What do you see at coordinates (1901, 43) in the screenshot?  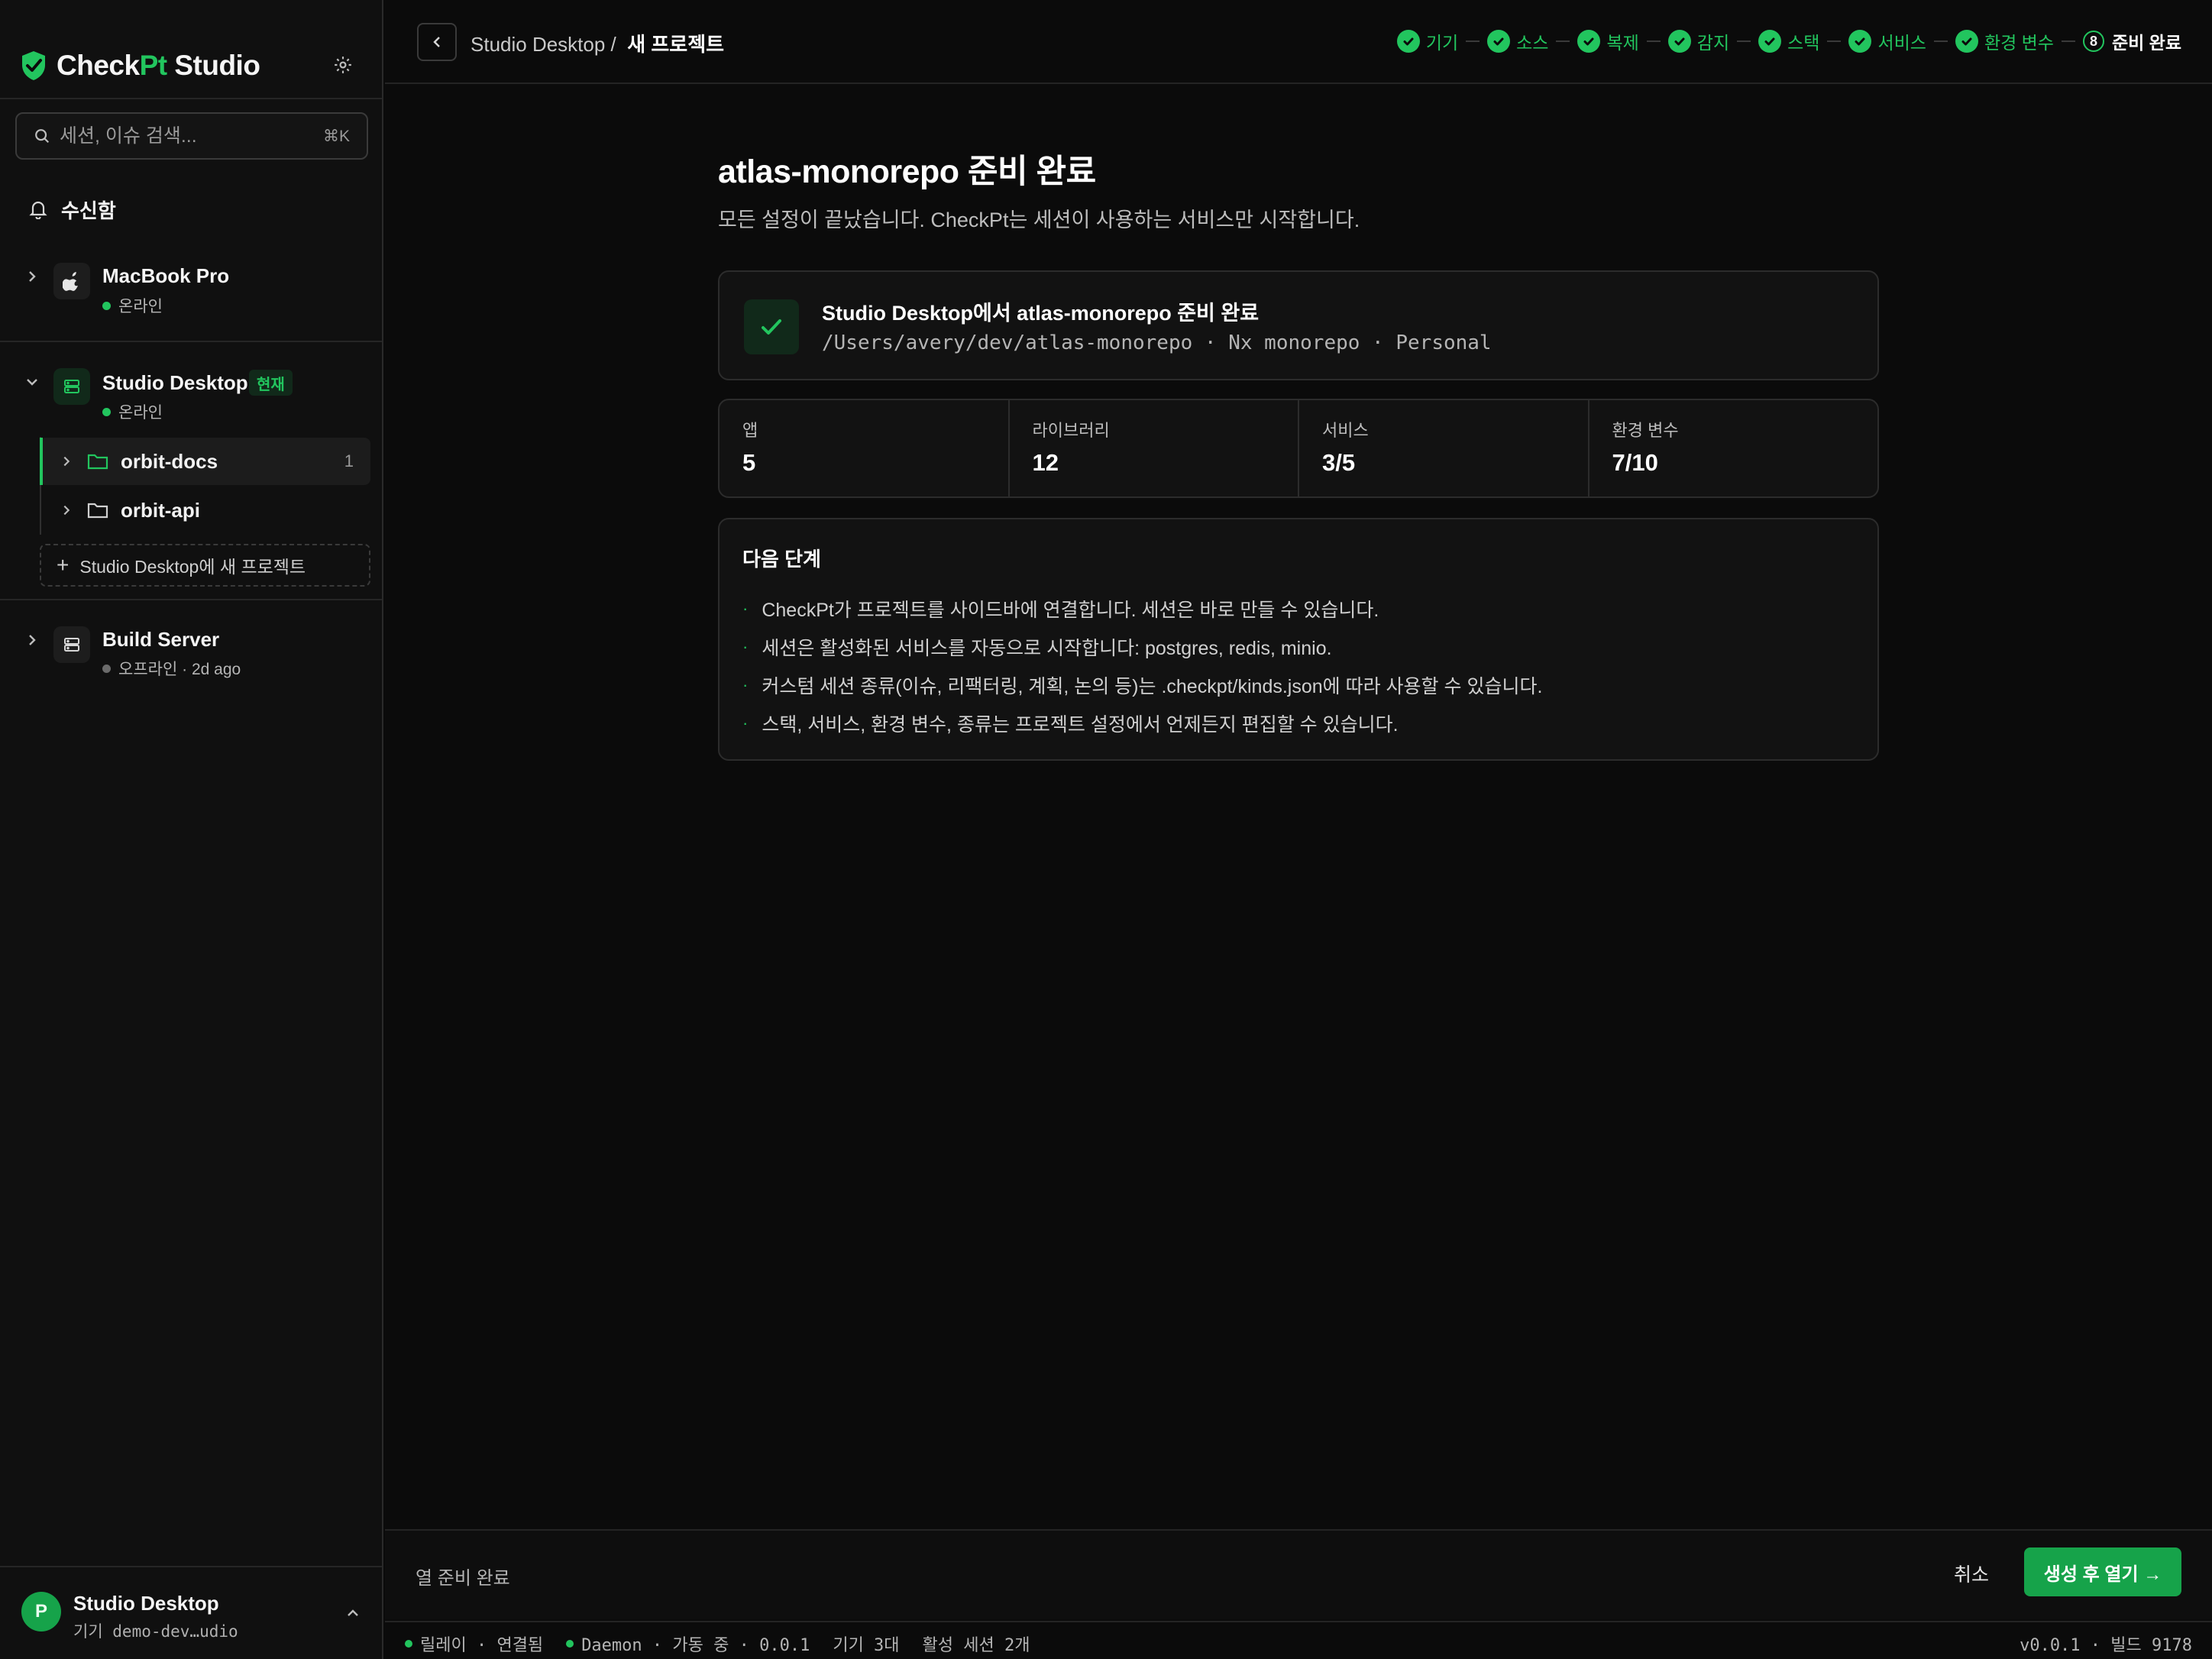 I see `step-label: 서비스` at bounding box center [1901, 43].